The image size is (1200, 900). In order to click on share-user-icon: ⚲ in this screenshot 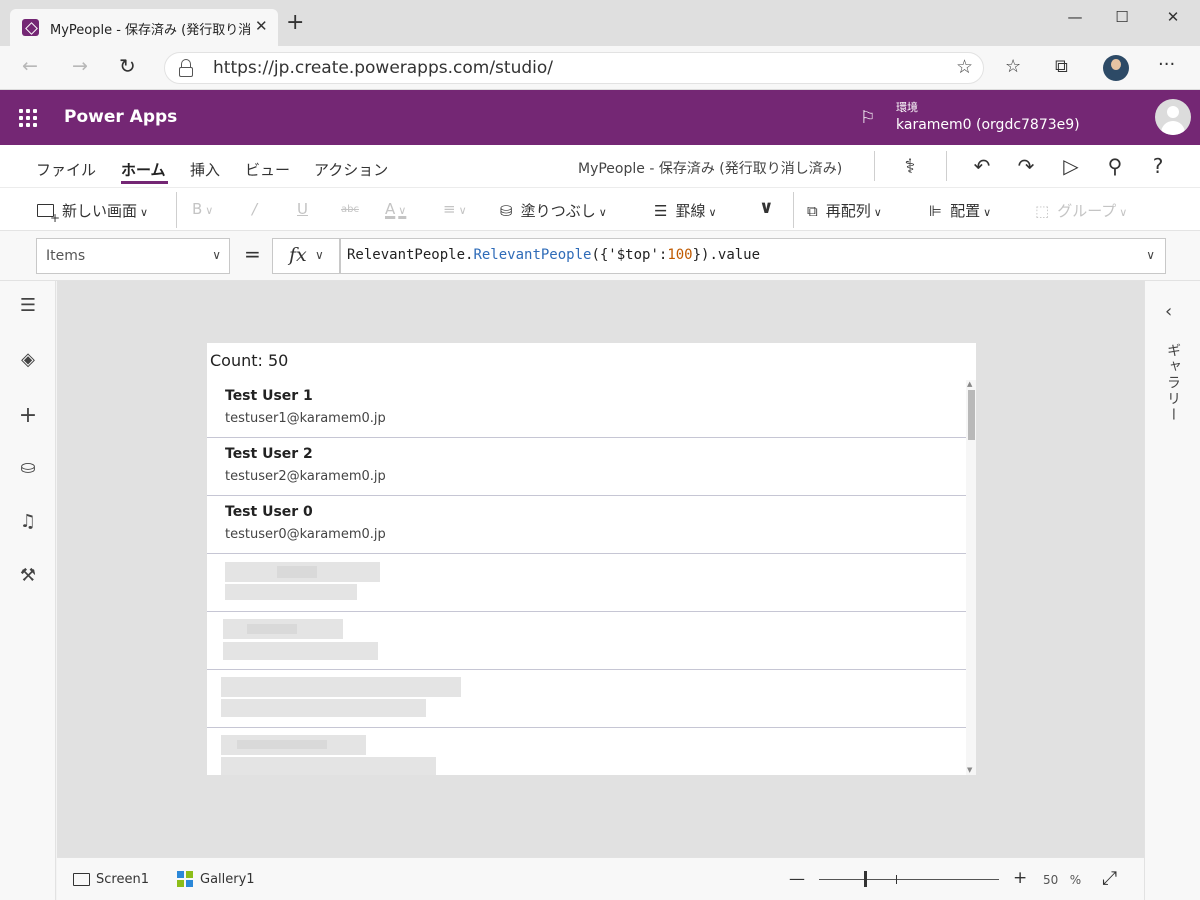, I will do `click(1115, 166)`.